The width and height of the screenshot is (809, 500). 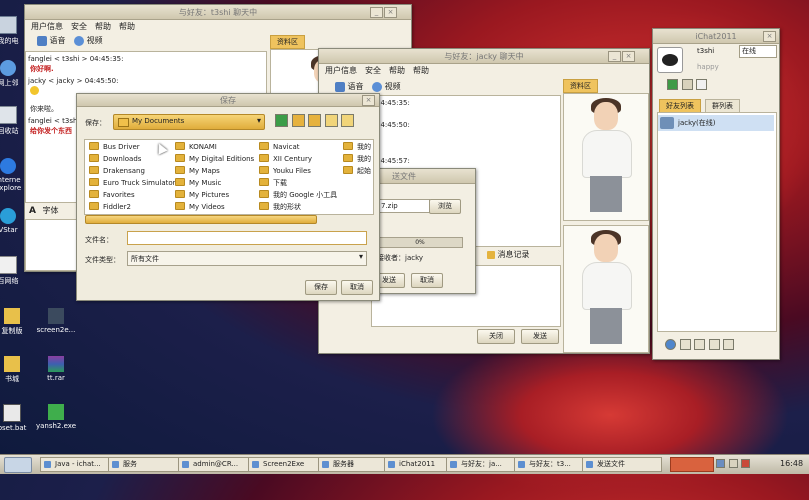 What do you see at coordinates (202, 194) in the screenshot?
I see `list-item: My Pictures` at bounding box center [202, 194].